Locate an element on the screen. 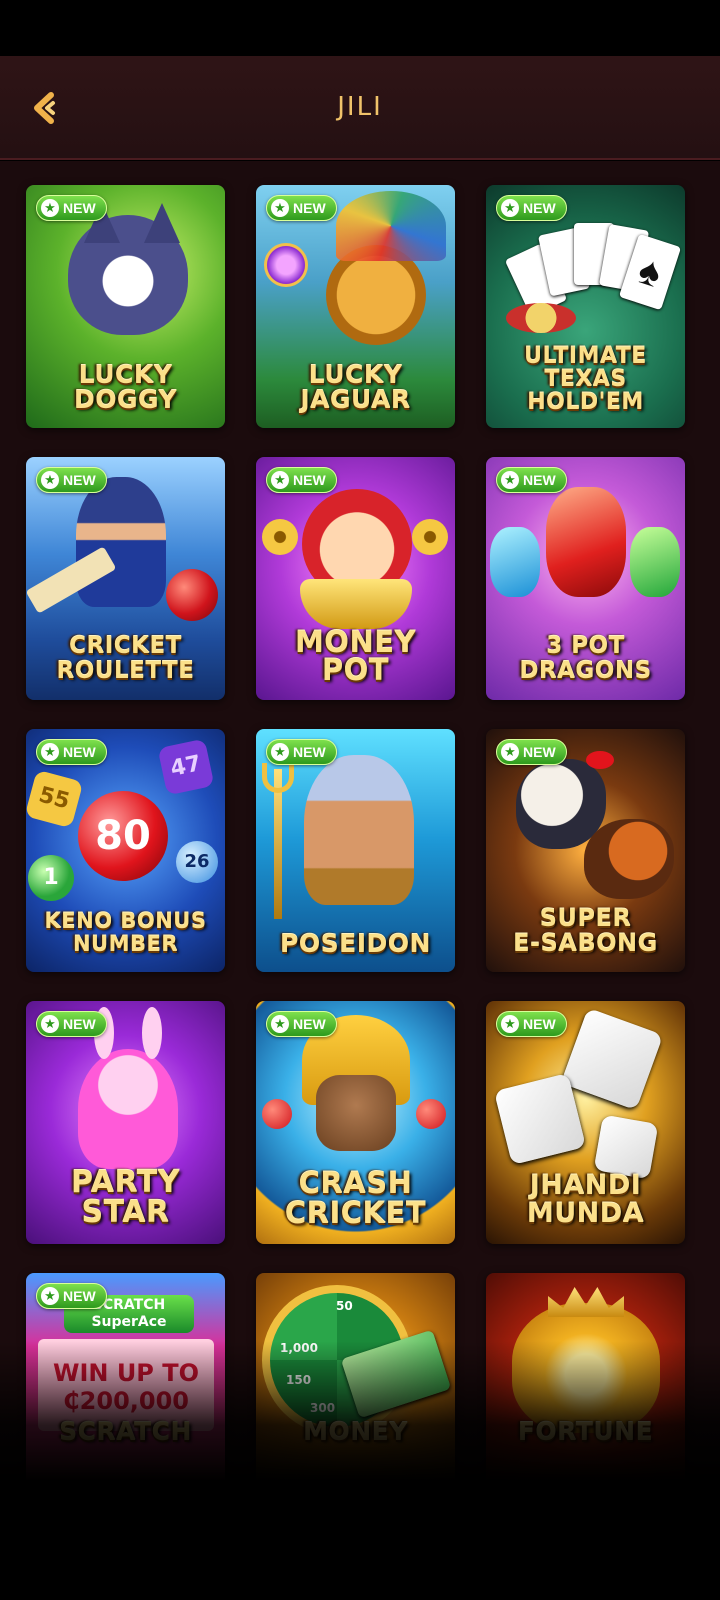 The width and height of the screenshot is (720, 1600). game-card-ultimate-texas-holdem: ♠ ★ NEW ULTIMATE TEXAS HOLD'EM is located at coordinates (585, 306).